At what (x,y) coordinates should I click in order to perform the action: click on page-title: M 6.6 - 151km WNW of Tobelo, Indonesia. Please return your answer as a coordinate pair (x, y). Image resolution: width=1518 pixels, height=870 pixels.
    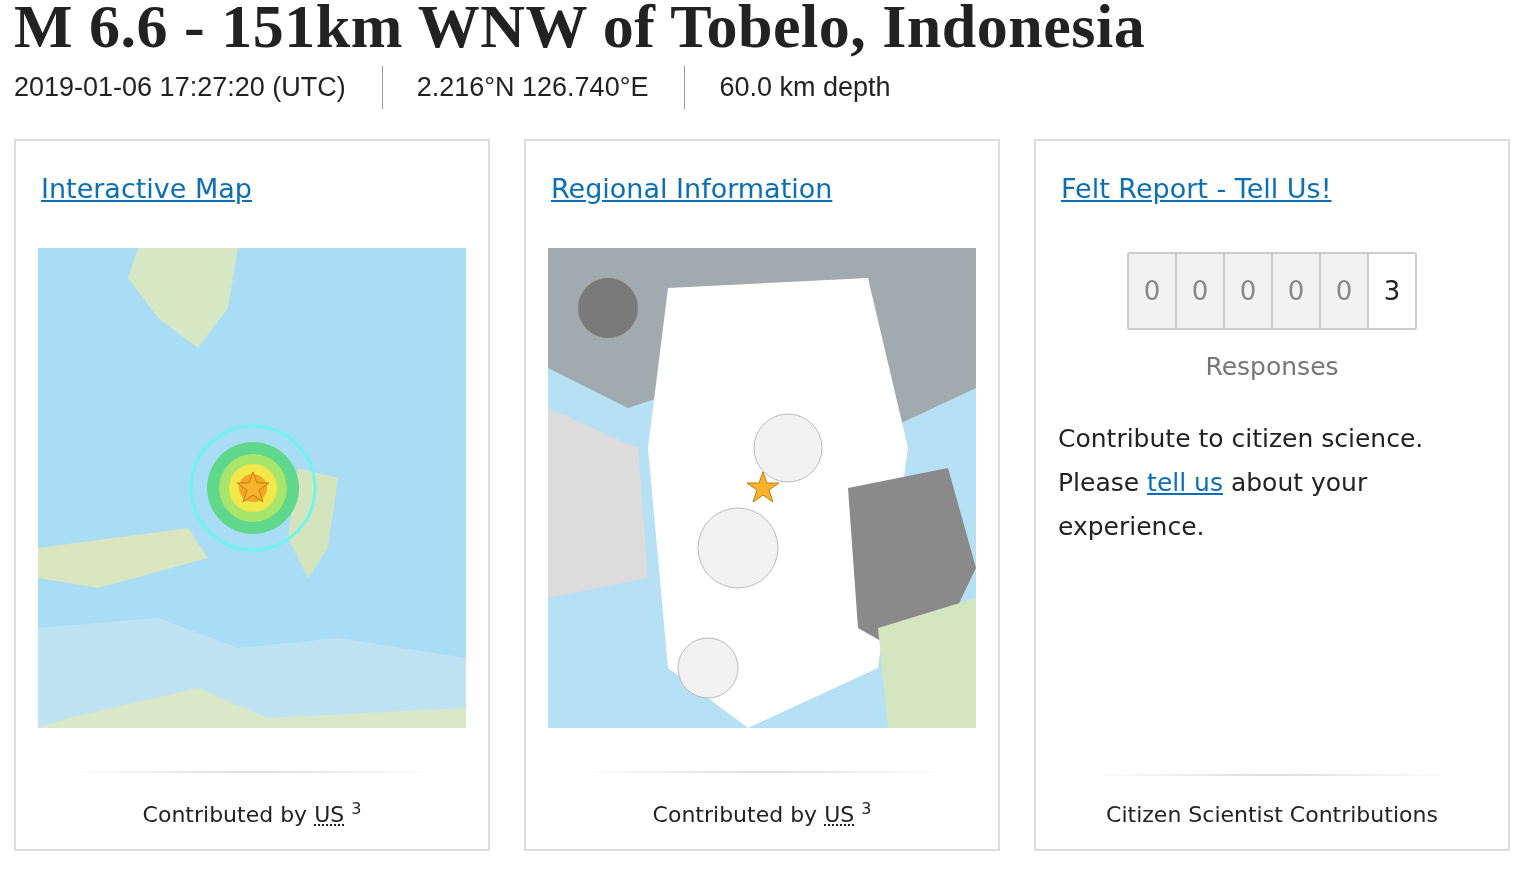
    Looking at the image, I should click on (580, 30).